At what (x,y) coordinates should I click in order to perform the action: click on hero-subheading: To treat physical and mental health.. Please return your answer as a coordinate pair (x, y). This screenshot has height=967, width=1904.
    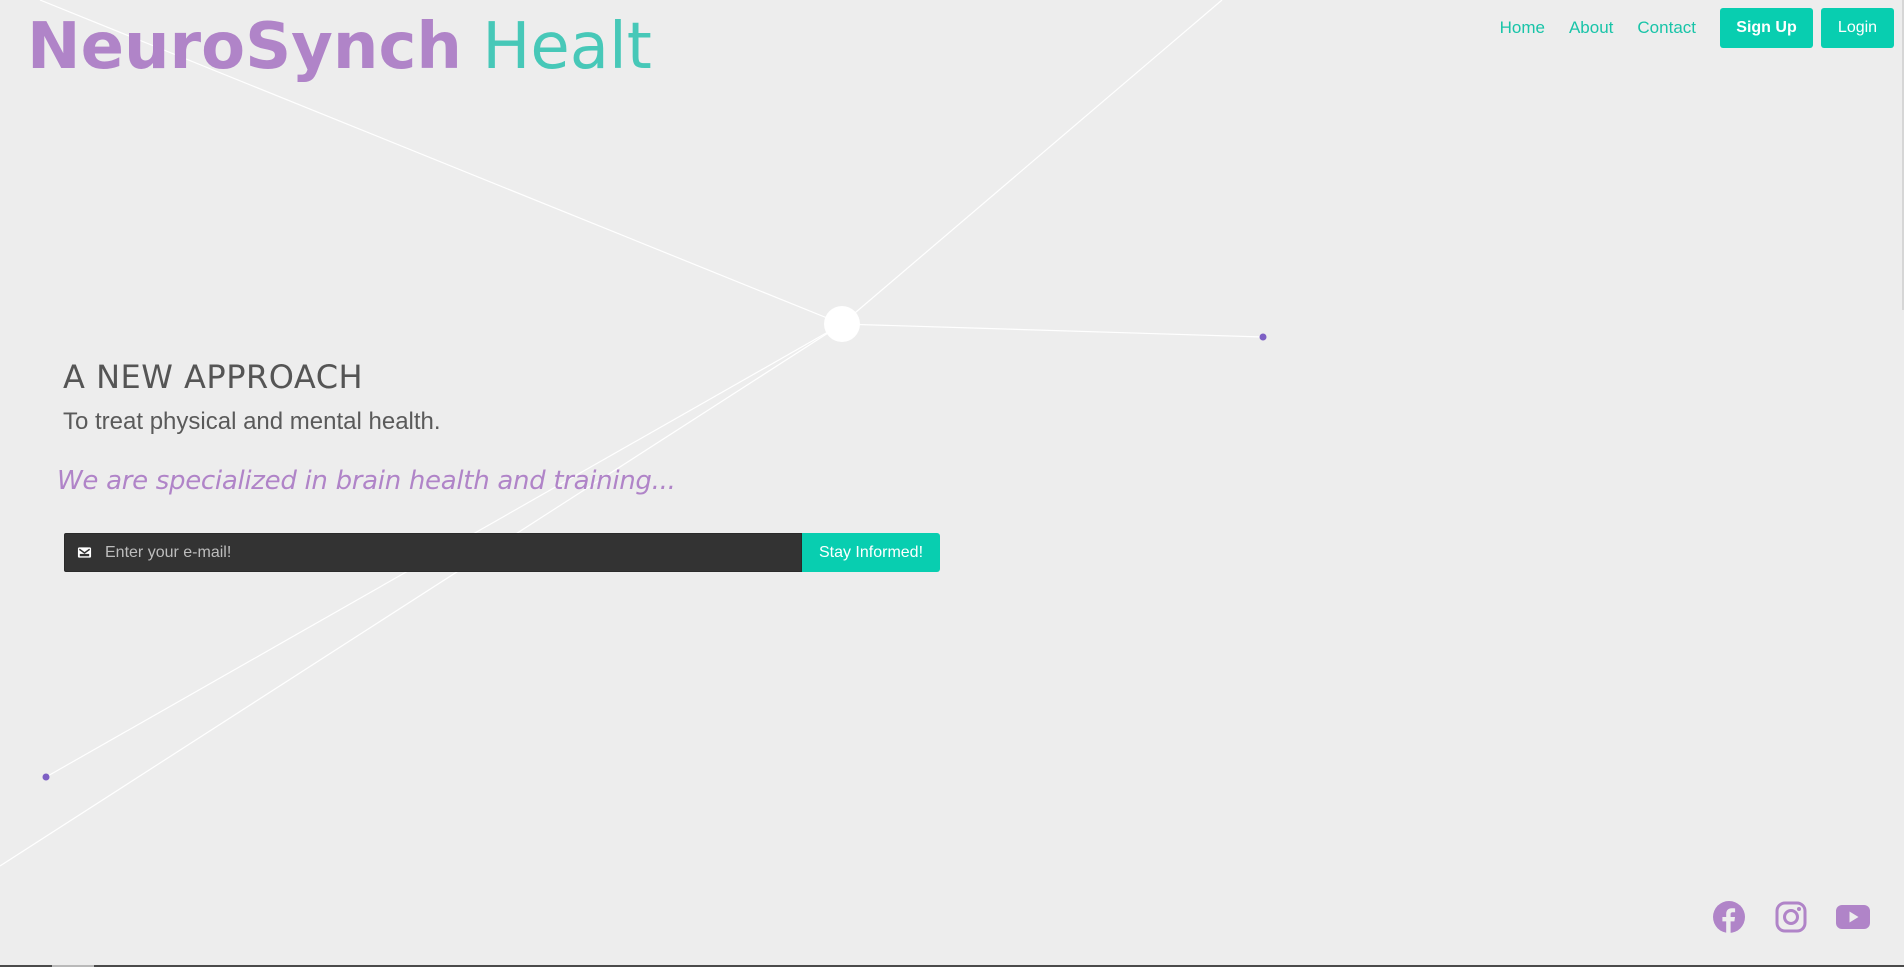
    Looking at the image, I should click on (252, 421).